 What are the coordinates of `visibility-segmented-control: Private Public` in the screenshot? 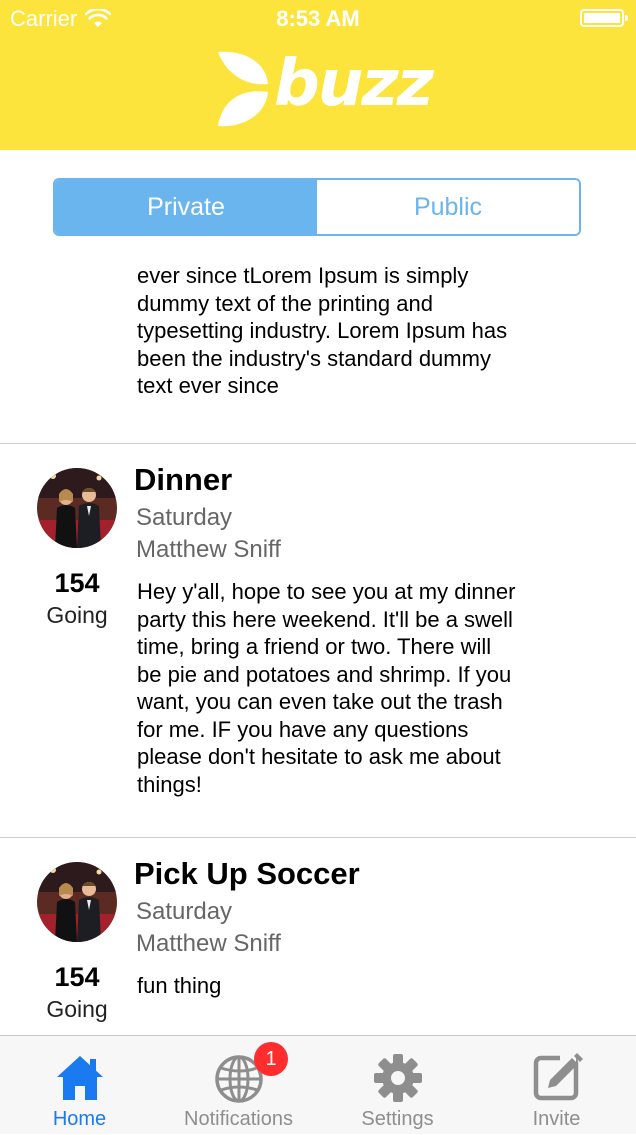 It's located at (317, 207).